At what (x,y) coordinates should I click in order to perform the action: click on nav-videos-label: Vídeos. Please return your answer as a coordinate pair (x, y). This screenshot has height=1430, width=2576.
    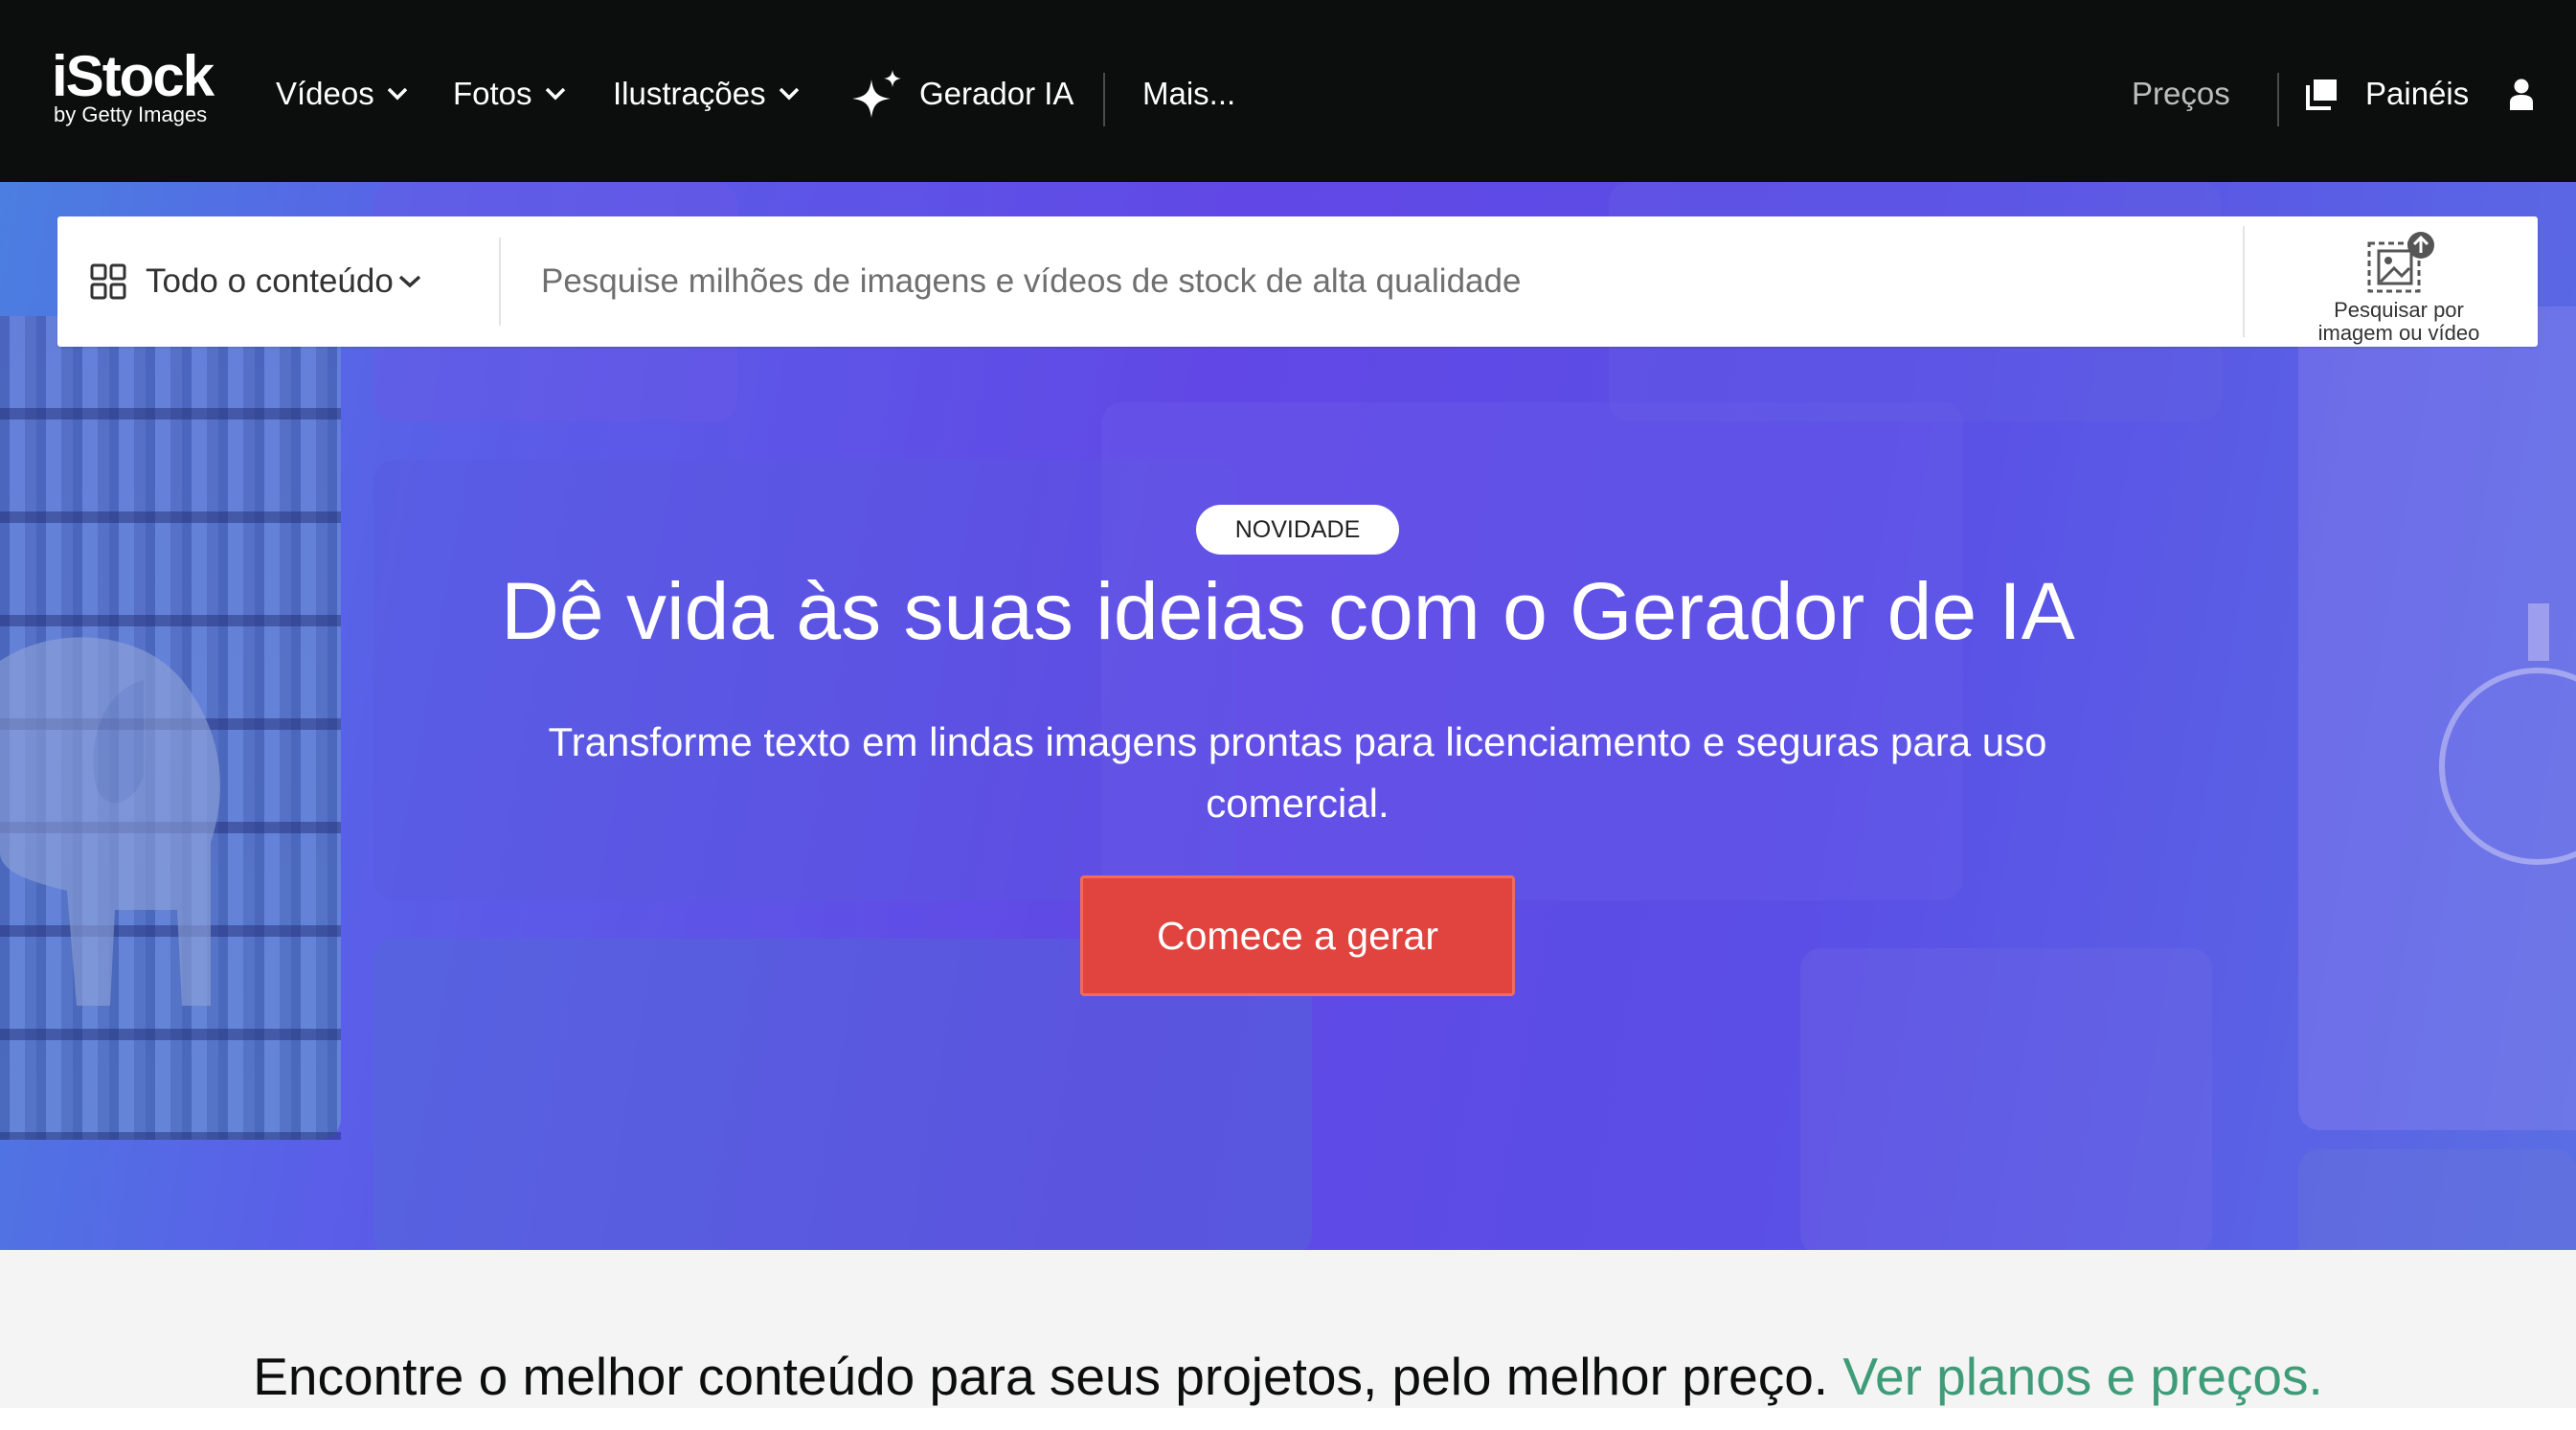
    Looking at the image, I should click on (325, 93).